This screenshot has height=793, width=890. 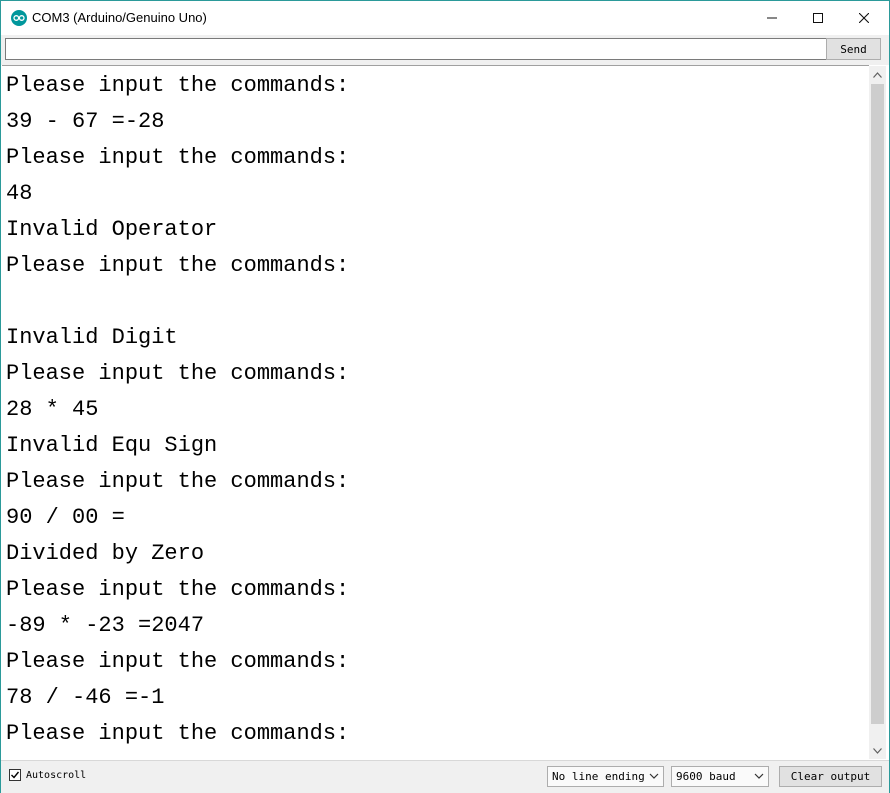 I want to click on baud-rate-value: 9600 baud, so click(x=706, y=776).